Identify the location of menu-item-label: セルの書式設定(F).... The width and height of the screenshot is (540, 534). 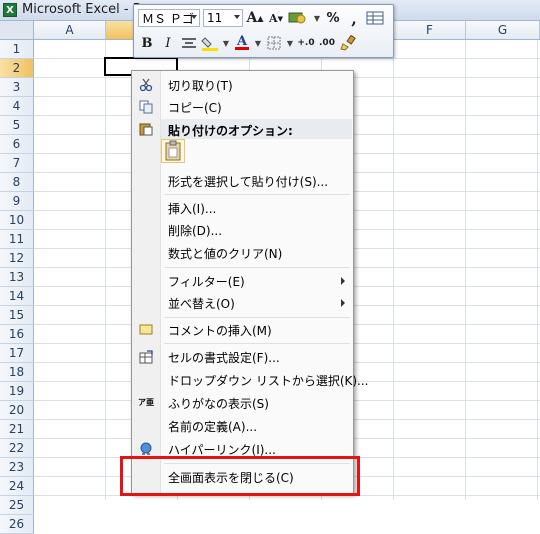
(224, 358).